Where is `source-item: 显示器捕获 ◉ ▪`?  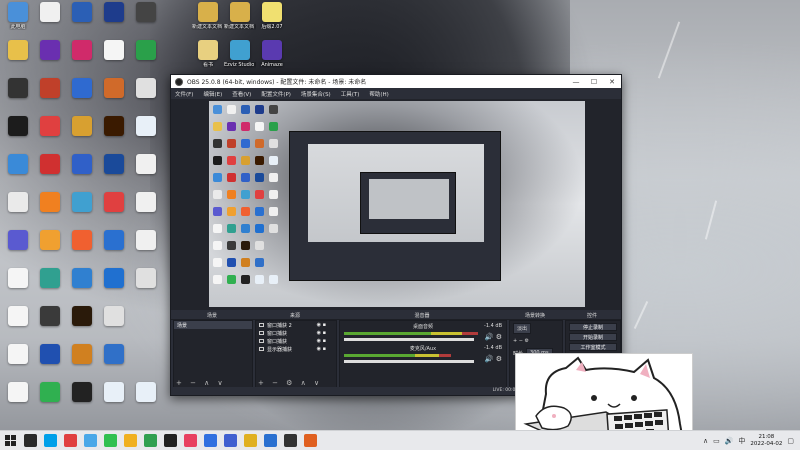 source-item: 显示器捕获 ◉ ▪ is located at coordinates (296, 349).